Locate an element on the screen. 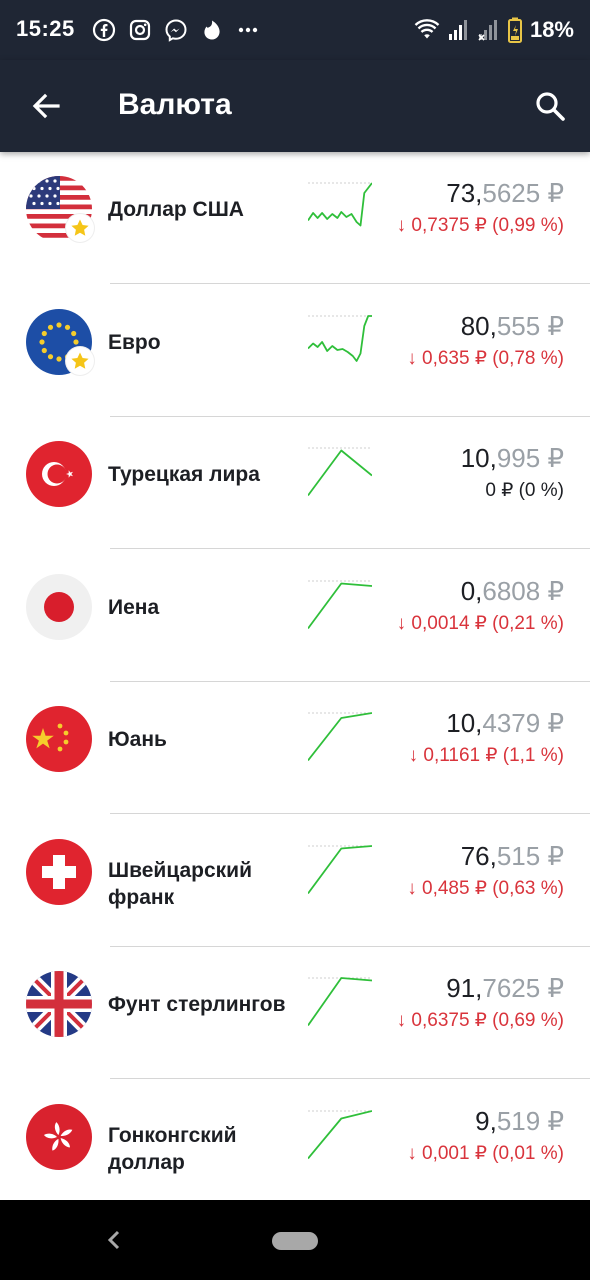  tinder-icon is located at coordinates (212, 30).